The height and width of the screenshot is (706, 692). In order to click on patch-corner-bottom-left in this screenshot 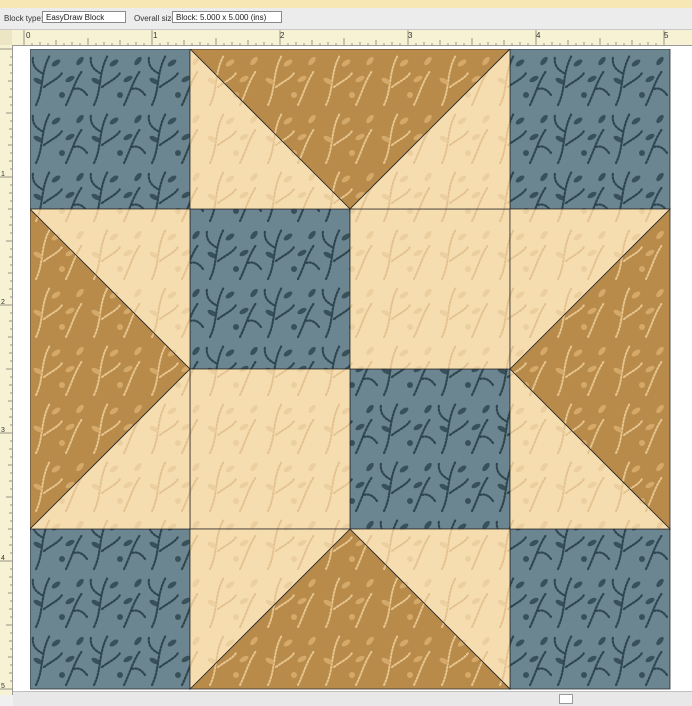, I will do `click(110, 609)`.